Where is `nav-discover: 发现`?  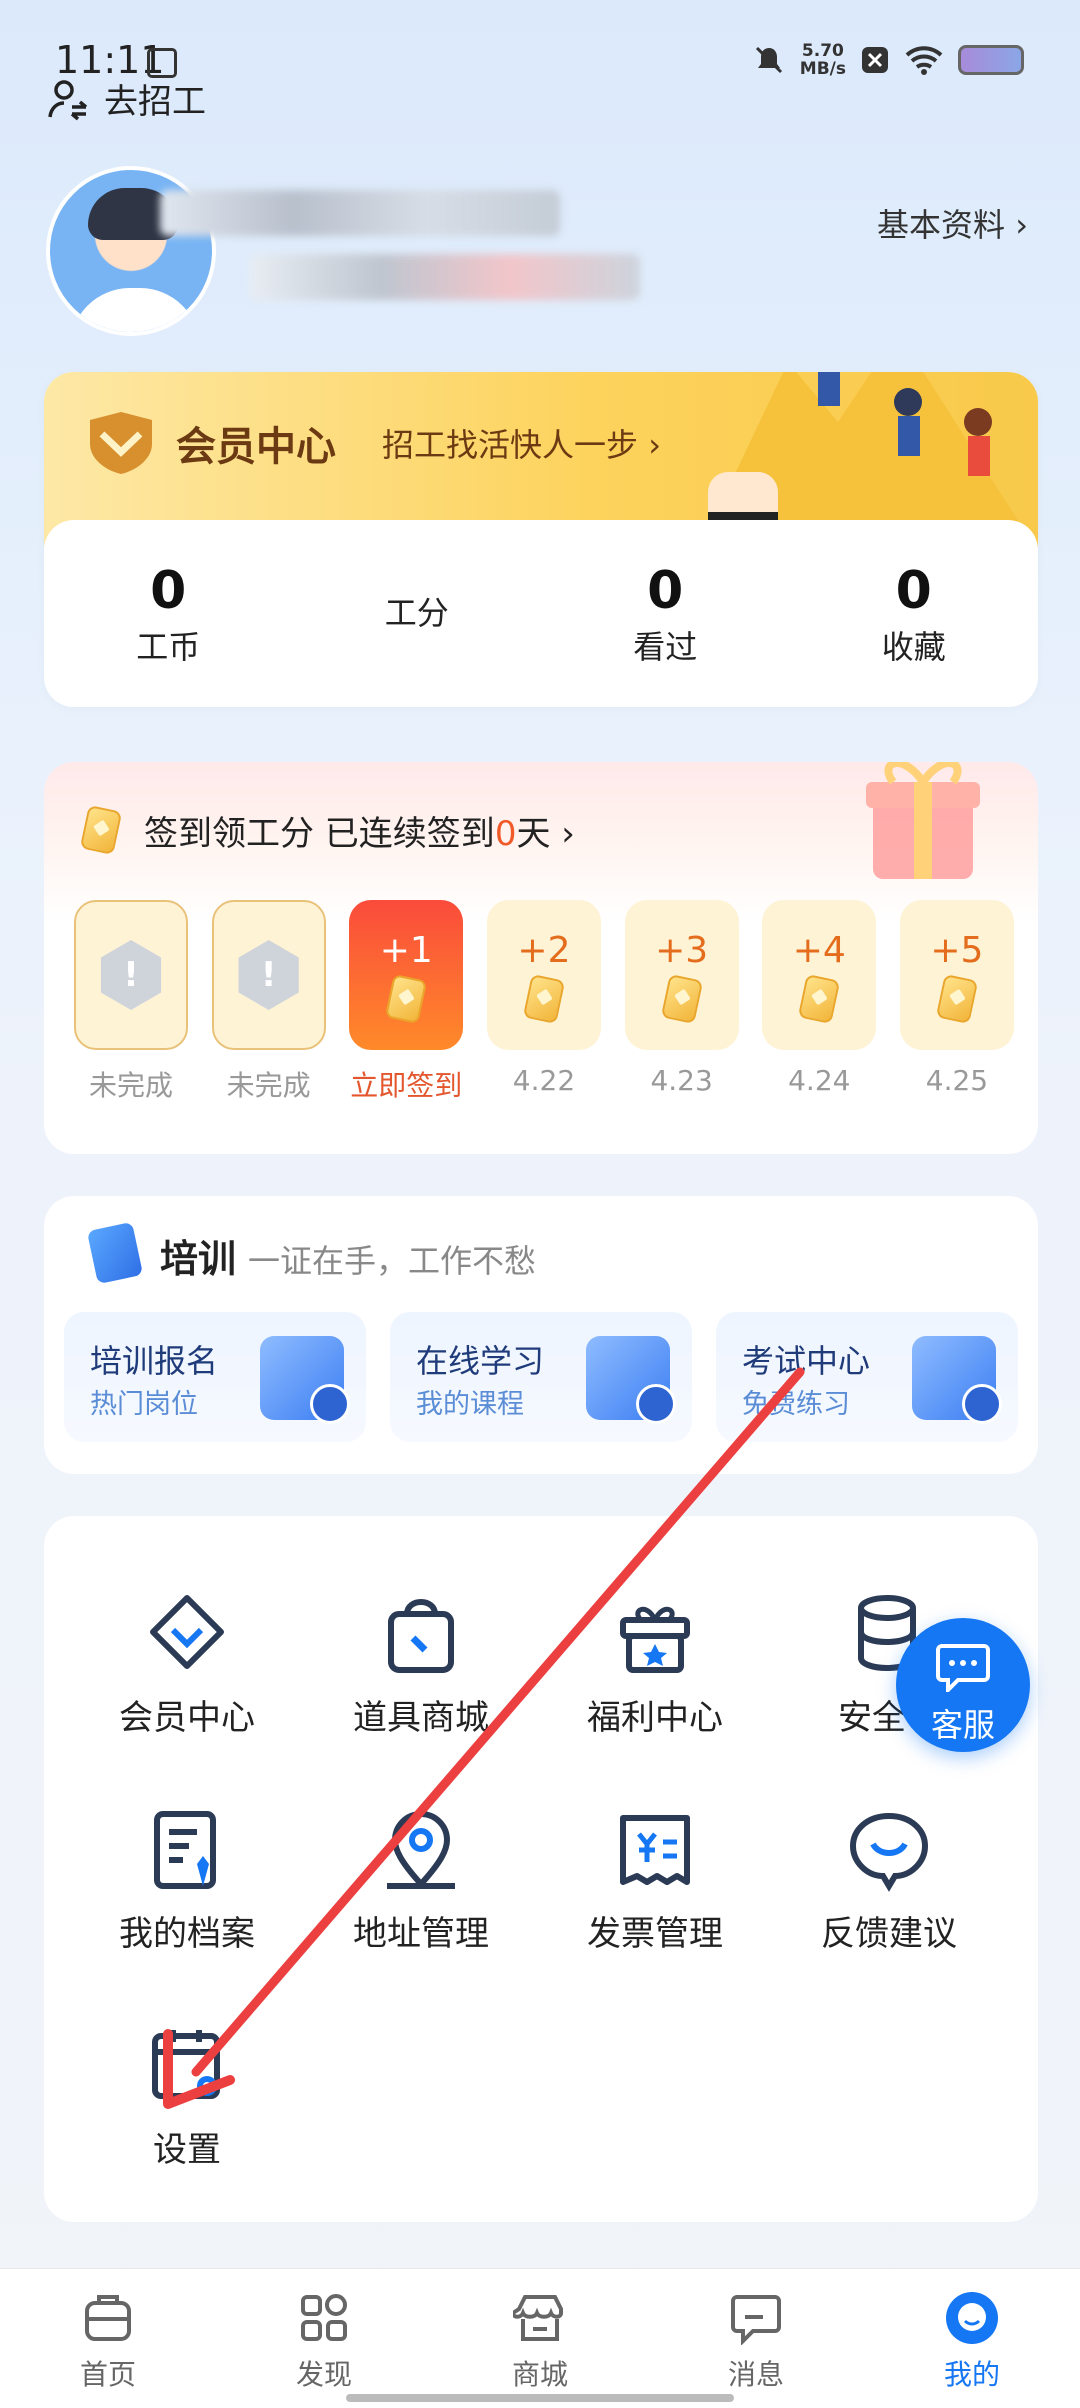 nav-discover: 发现 is located at coordinates (324, 2338).